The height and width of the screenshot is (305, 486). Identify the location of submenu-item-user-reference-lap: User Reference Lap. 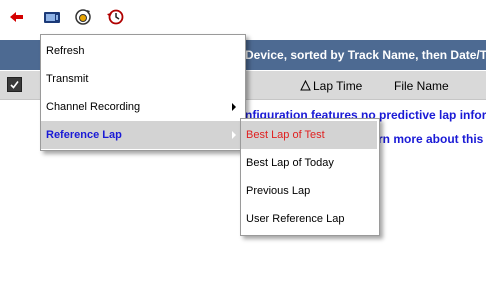
(309, 219).